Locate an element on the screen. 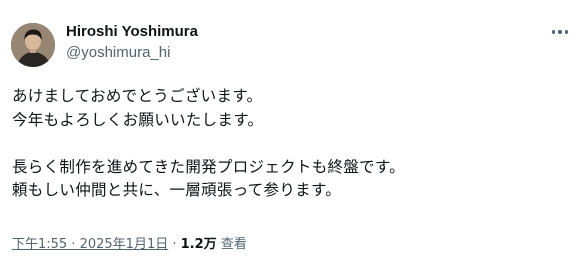 The height and width of the screenshot is (269, 585). user-info: Hiroshi Yoshimura @yoshimura_hi is located at coordinates (132, 42).